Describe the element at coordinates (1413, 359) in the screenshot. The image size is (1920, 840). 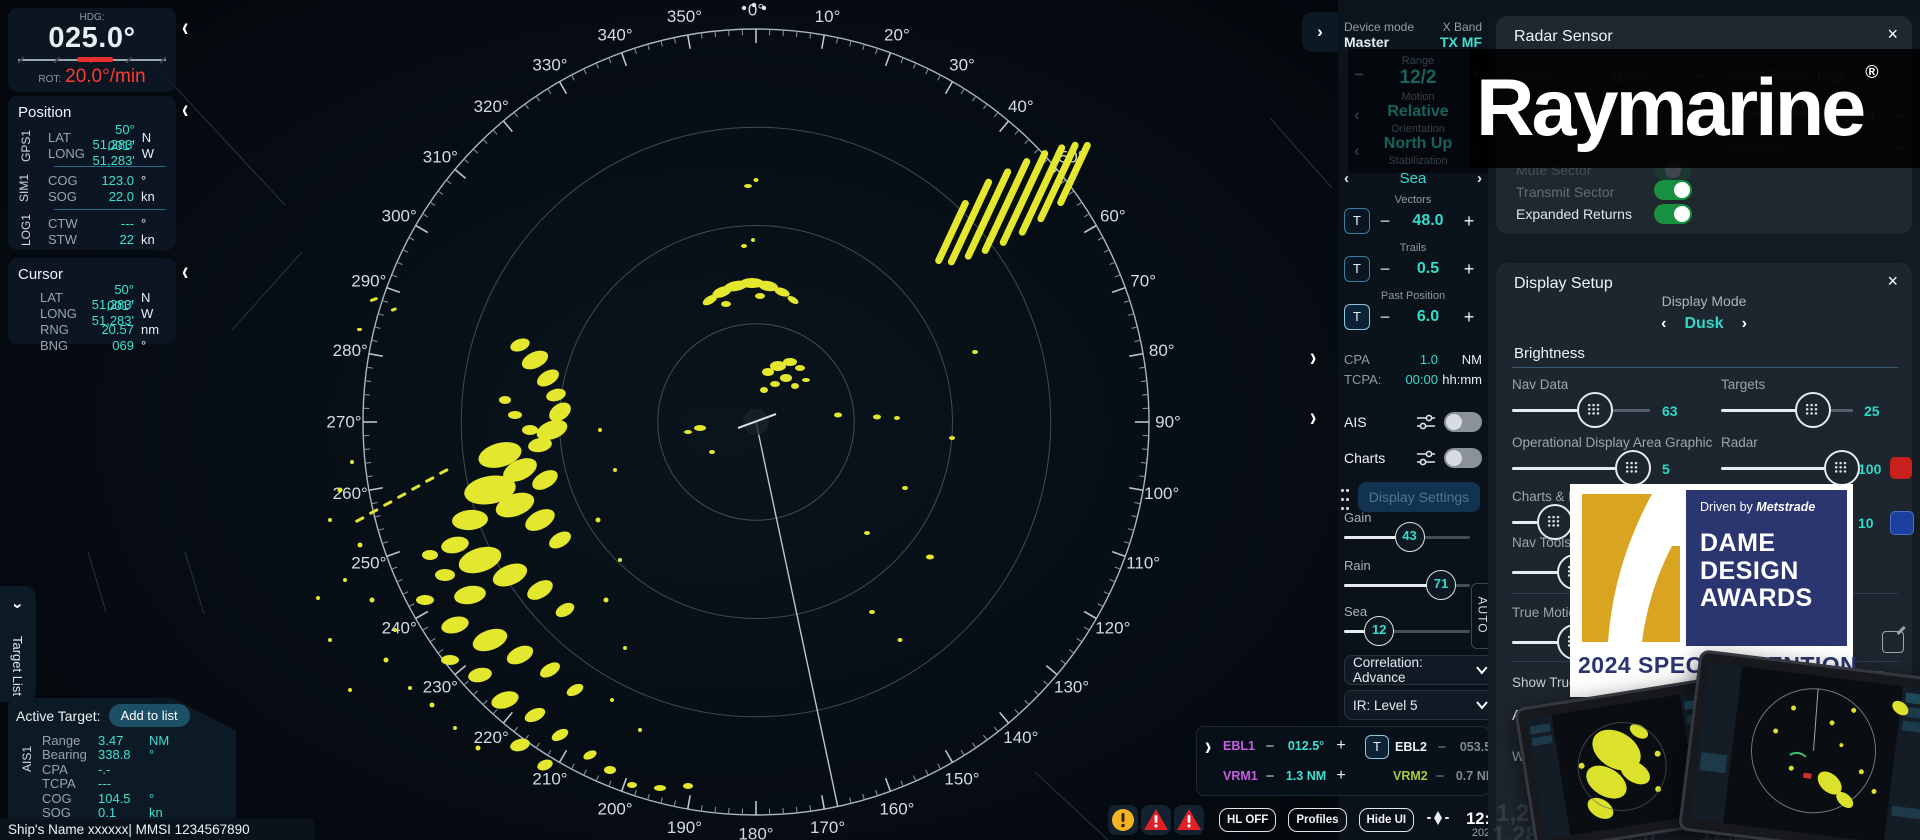
I see `cpa-row: CPA 1.0 NM` at that location.